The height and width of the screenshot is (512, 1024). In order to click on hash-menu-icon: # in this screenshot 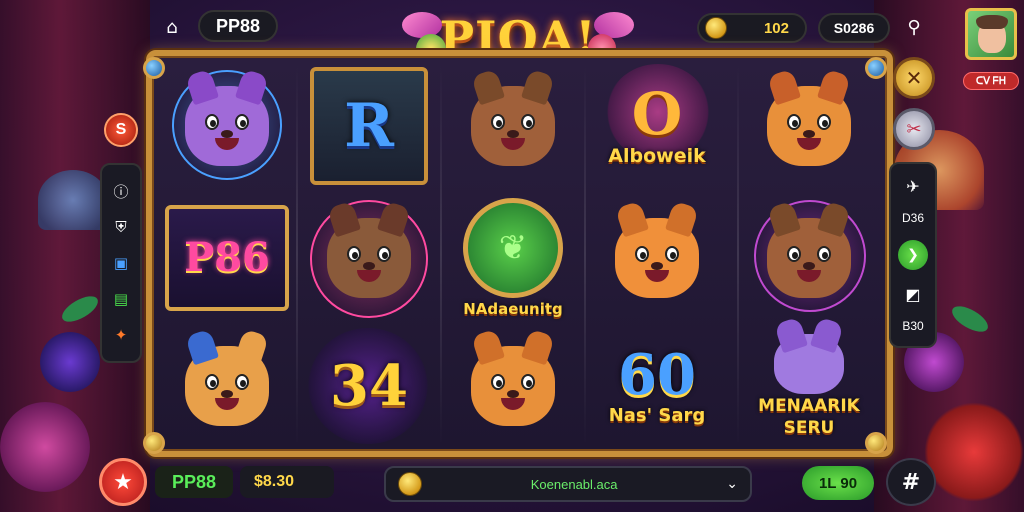, I will do `click(911, 482)`.